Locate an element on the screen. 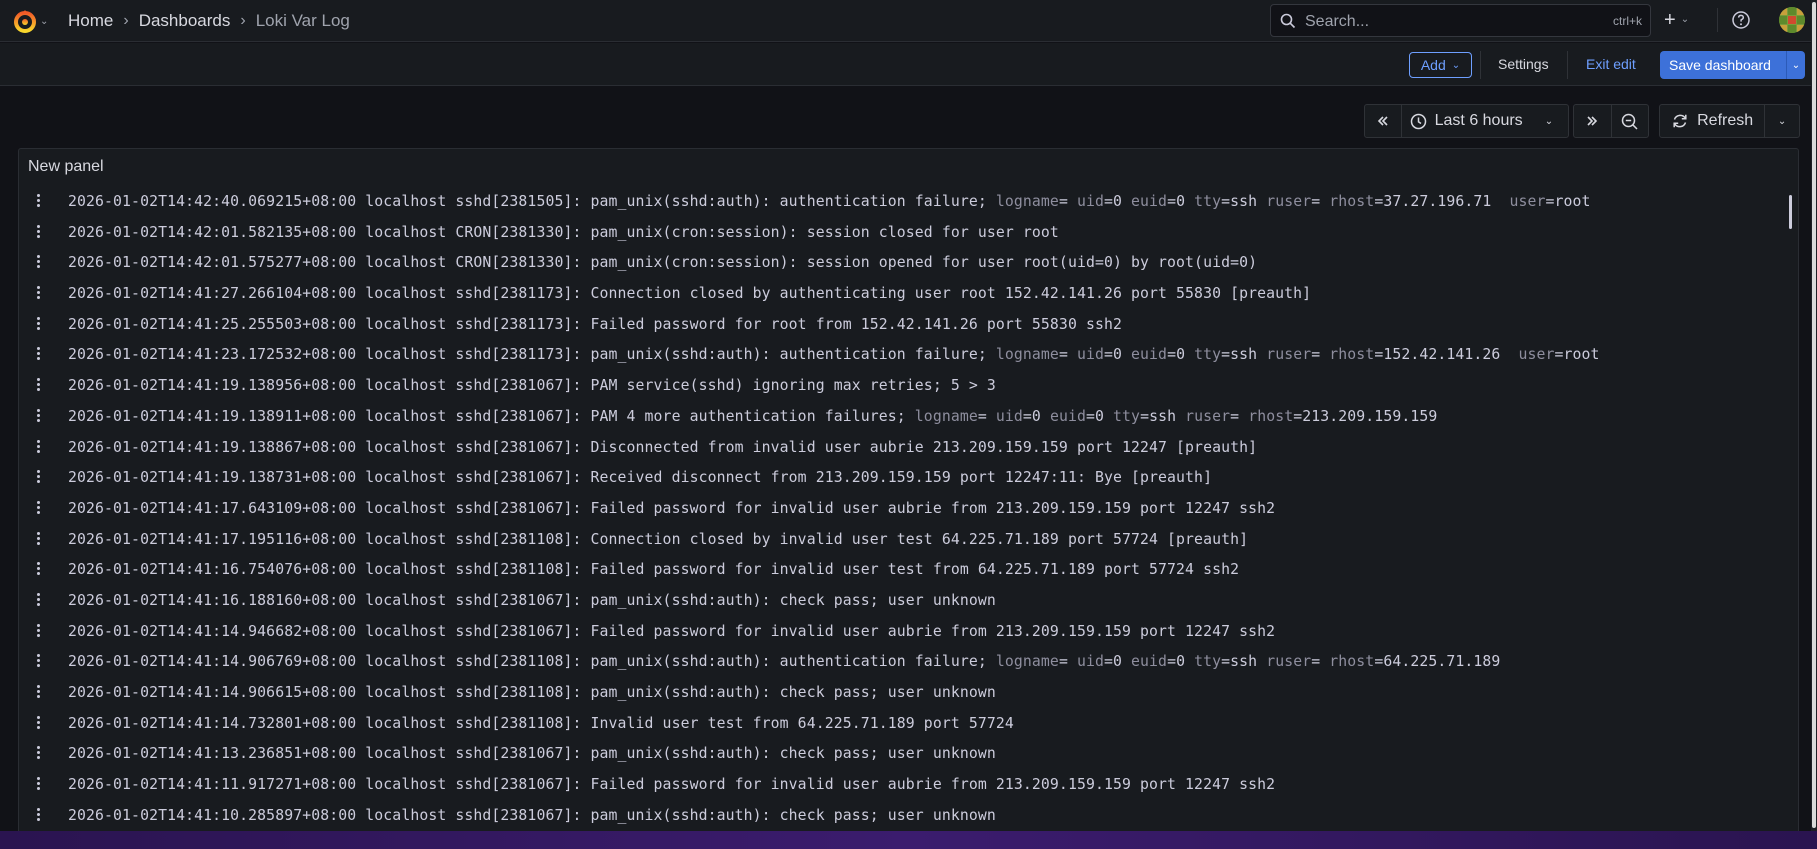 This screenshot has width=1817, height=849. settings-button: Settings is located at coordinates (1523, 64).